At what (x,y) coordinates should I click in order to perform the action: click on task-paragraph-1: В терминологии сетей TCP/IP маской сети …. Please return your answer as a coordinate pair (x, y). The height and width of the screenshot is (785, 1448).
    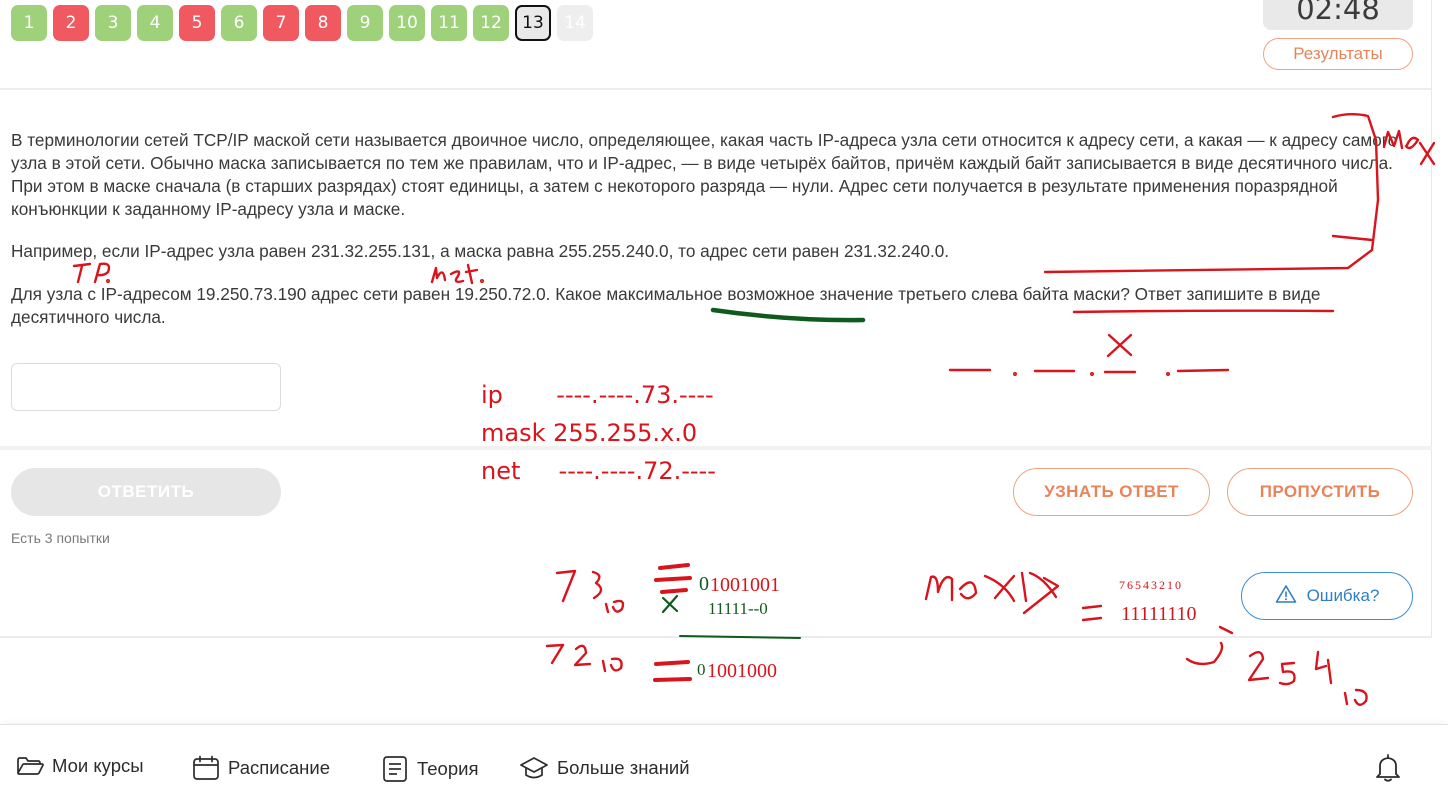
    Looking at the image, I should click on (704, 174).